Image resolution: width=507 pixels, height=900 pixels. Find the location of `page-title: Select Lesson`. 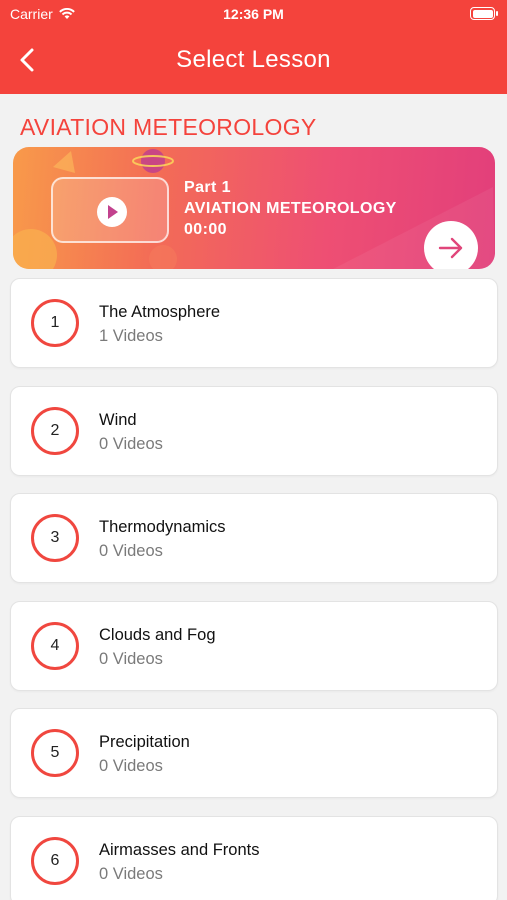

page-title: Select Lesson is located at coordinates (253, 59).